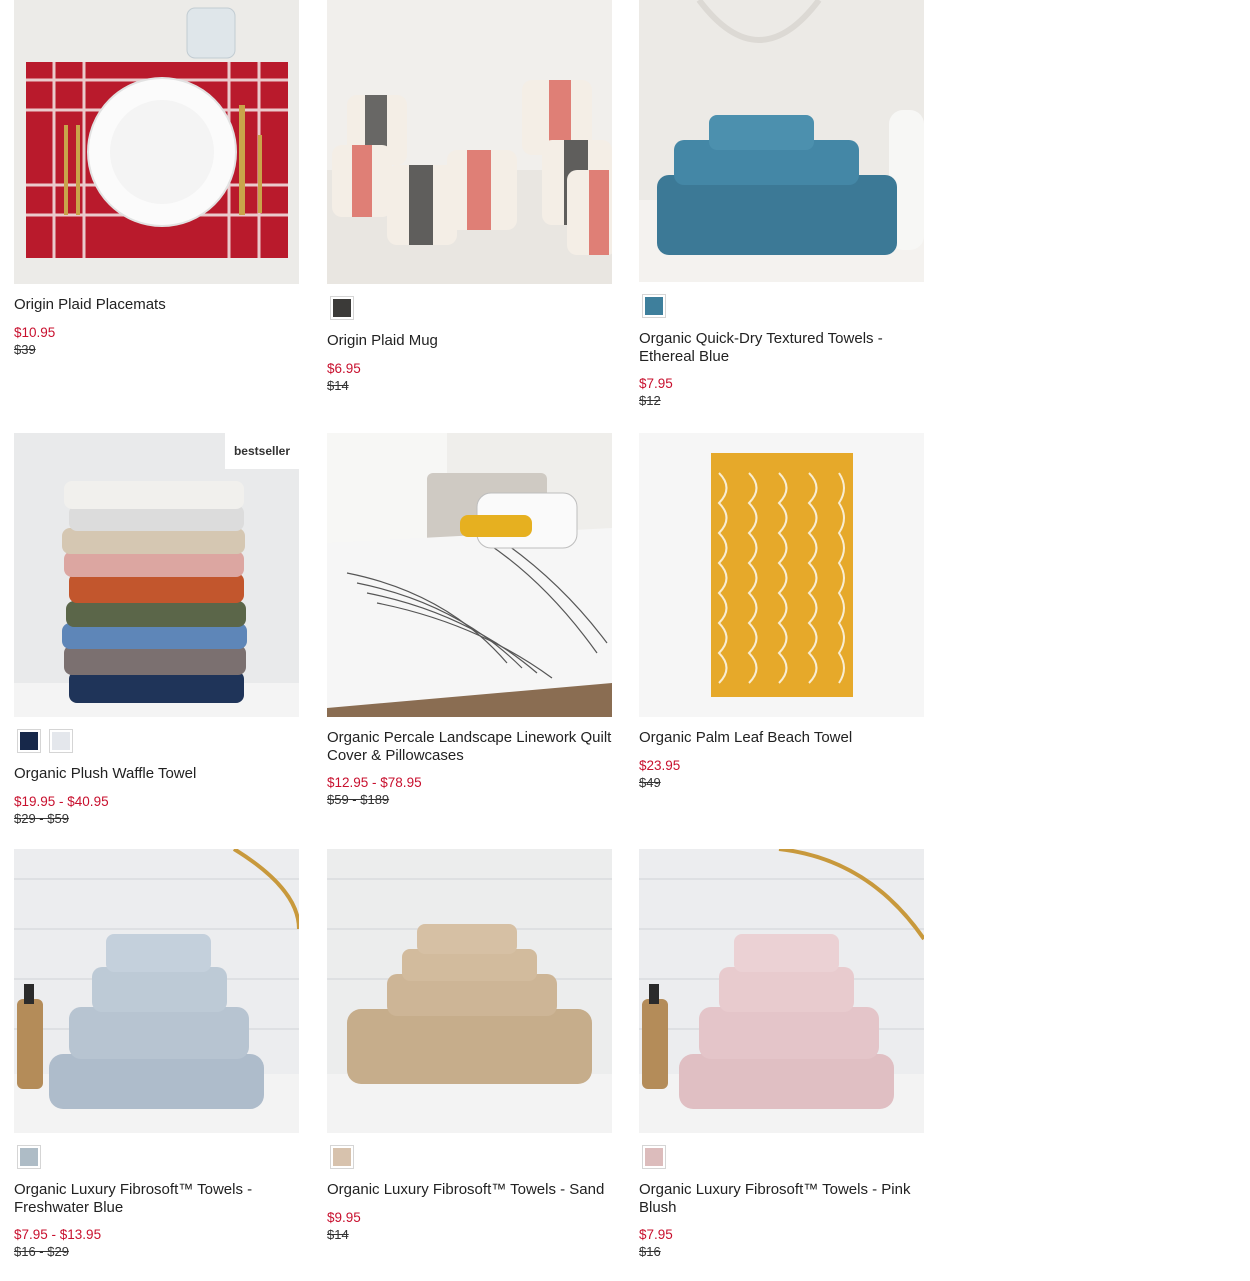  What do you see at coordinates (344, 368) in the screenshot?
I see `sale-price: $6.95` at bounding box center [344, 368].